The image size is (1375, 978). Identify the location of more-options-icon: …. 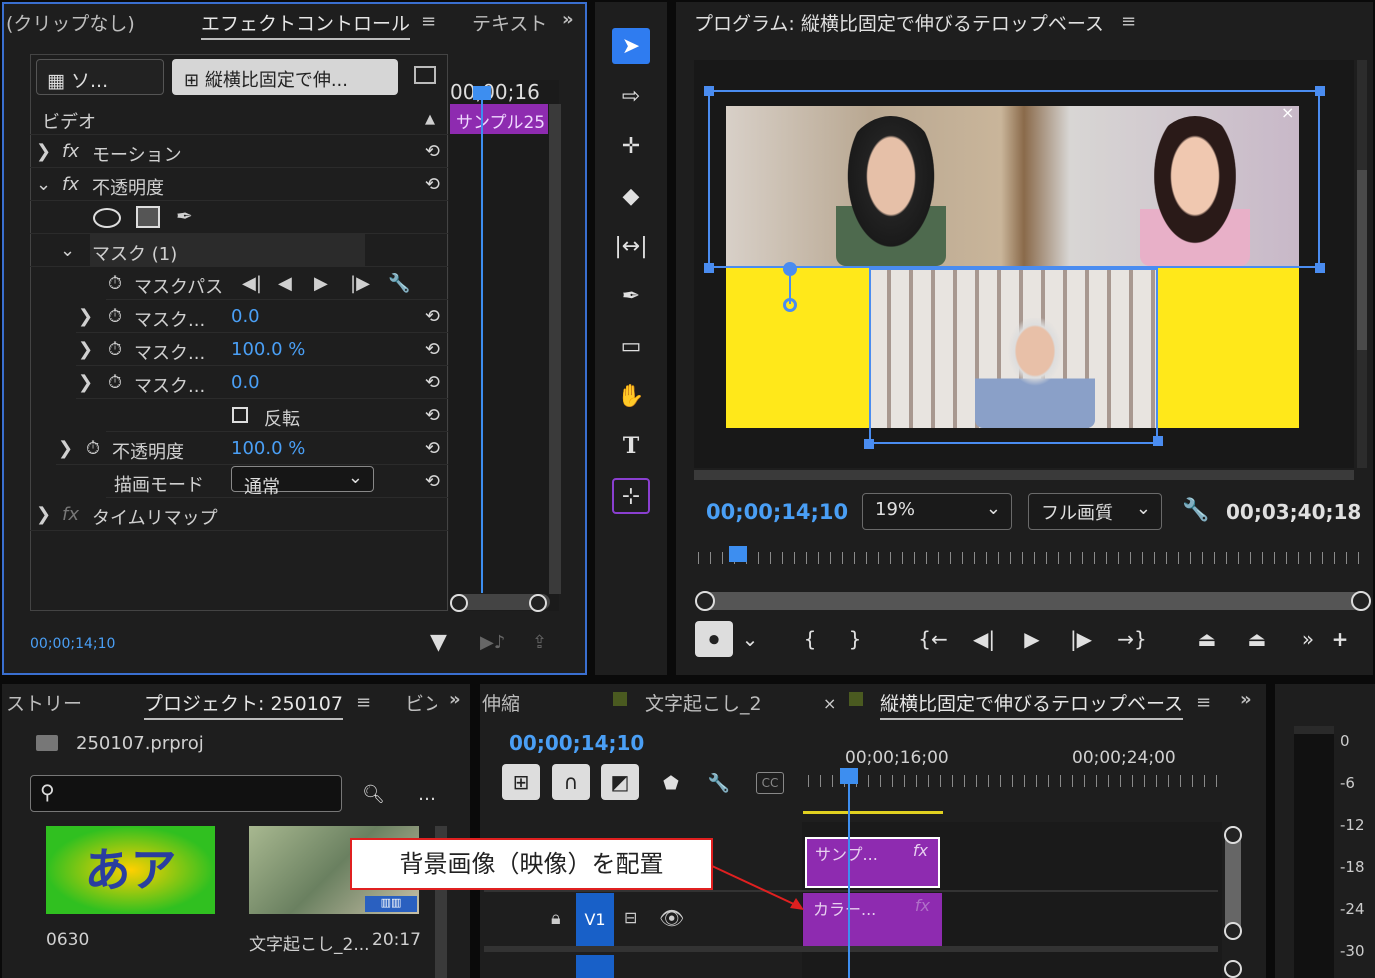
(427, 794).